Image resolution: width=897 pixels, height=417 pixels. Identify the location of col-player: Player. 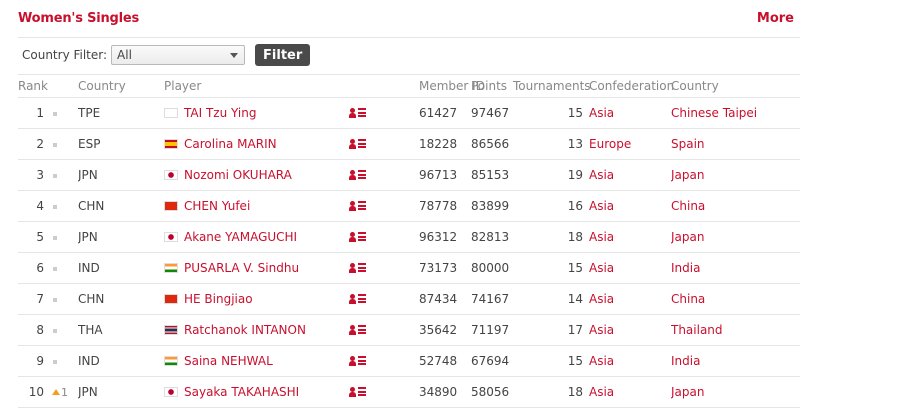
(256, 86).